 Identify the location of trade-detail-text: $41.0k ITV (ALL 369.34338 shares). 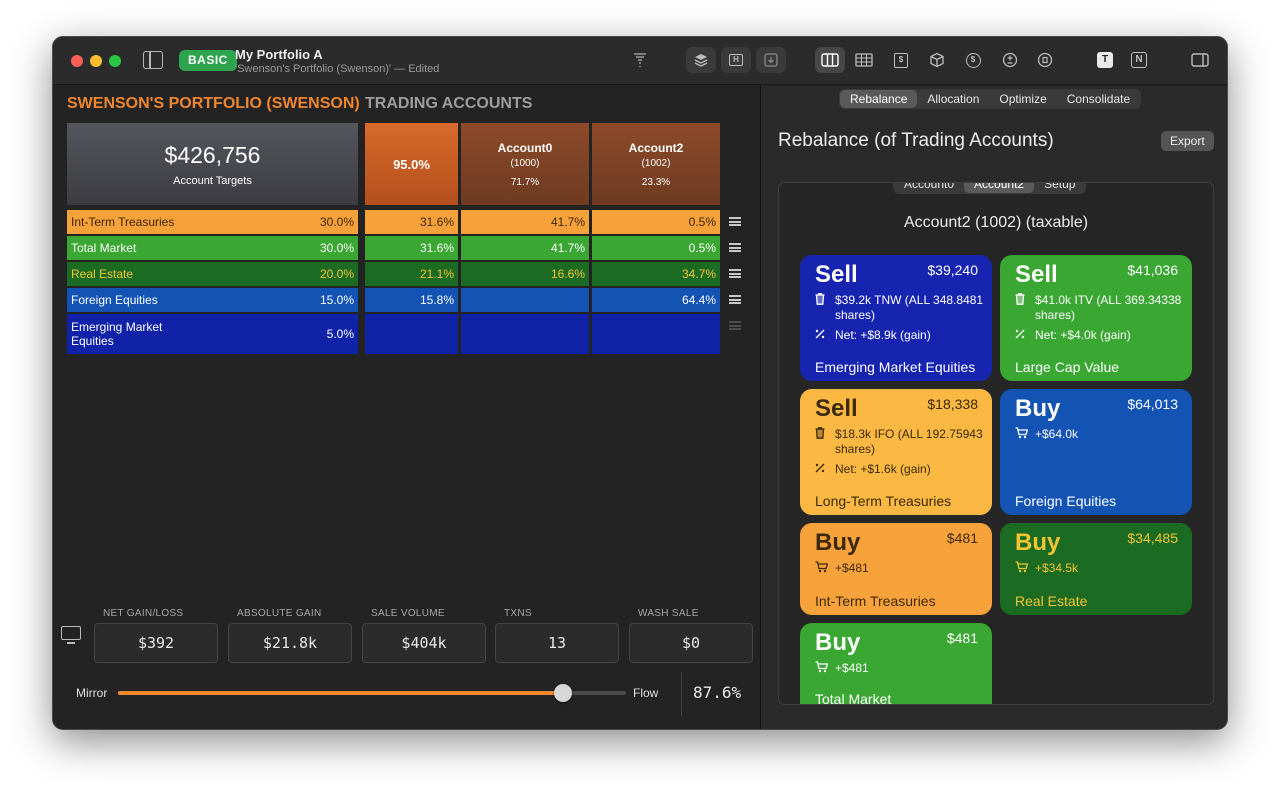
(1108, 307).